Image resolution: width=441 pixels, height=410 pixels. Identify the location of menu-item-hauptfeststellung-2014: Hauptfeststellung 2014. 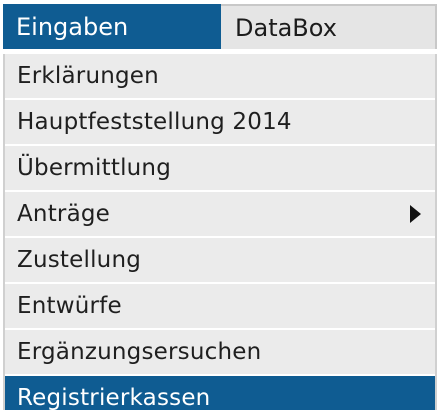
(220, 123).